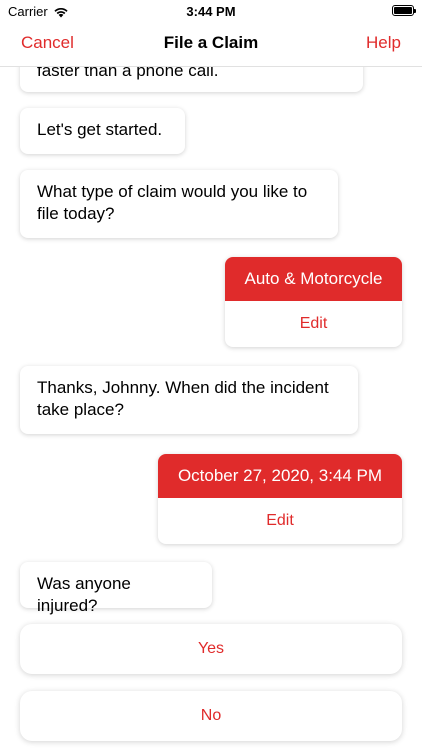 The height and width of the screenshot is (750, 422). I want to click on bot-message: Was anyone injured?, so click(116, 588).